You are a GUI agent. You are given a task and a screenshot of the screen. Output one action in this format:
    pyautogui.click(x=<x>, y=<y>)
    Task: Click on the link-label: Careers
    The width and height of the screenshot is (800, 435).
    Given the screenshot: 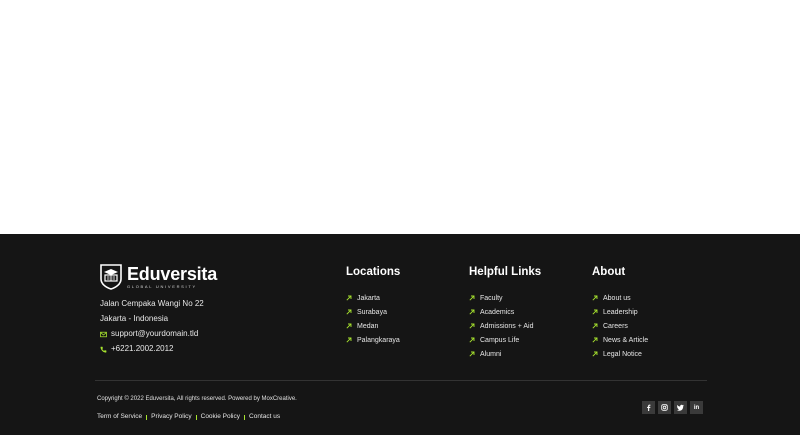 What is the action you would take?
    pyautogui.click(x=615, y=326)
    